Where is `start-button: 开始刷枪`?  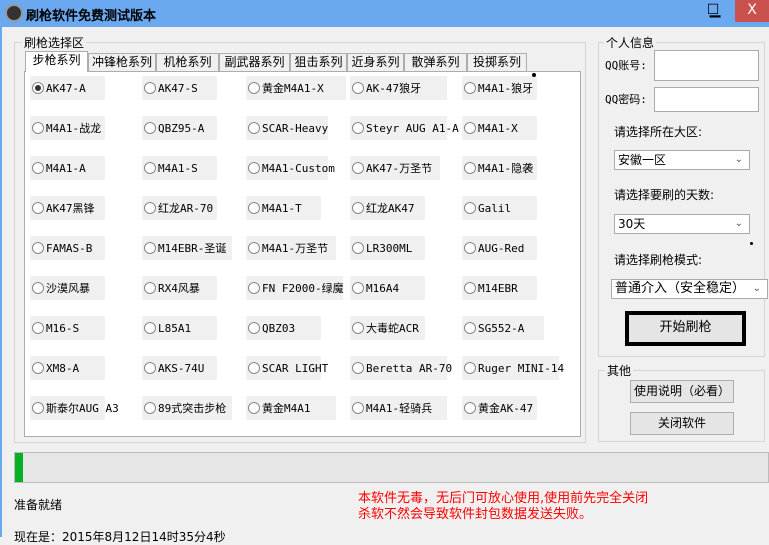
start-button: 开始刷枪 is located at coordinates (685, 328).